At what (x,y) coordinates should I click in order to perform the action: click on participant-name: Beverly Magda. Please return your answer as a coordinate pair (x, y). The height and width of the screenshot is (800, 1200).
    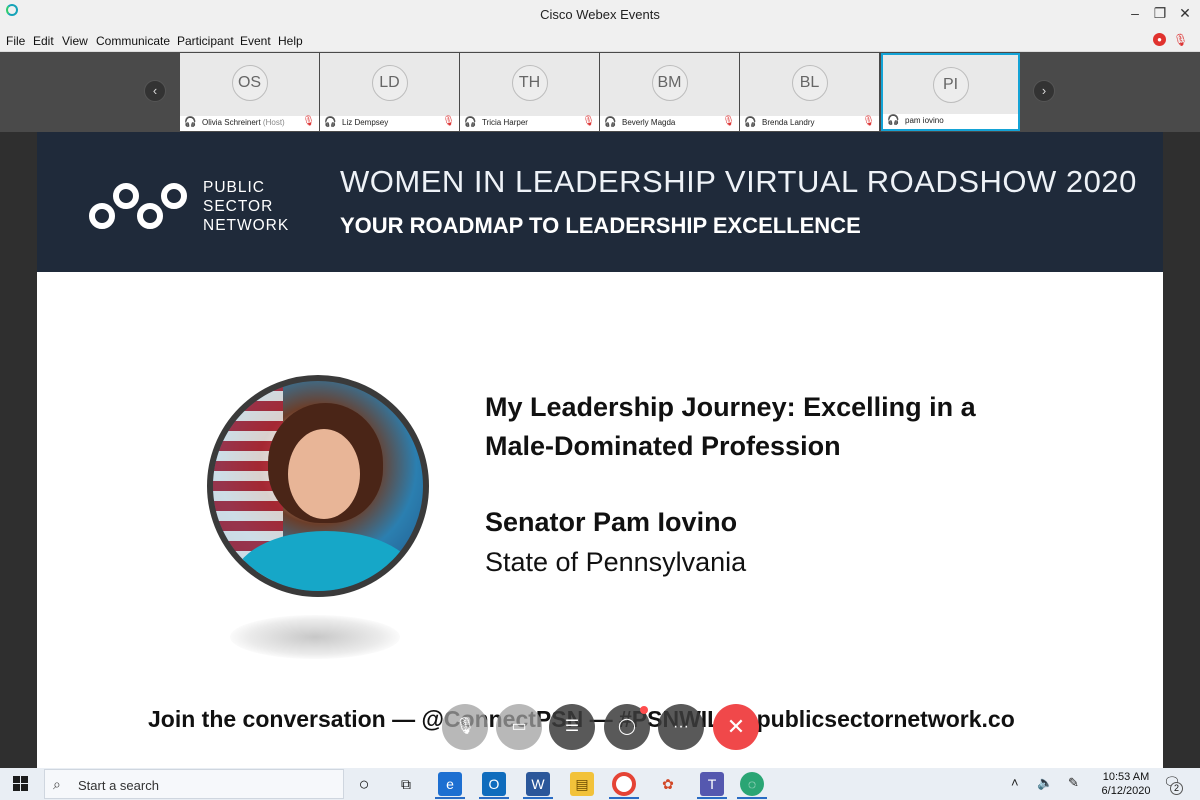
    Looking at the image, I should click on (649, 122).